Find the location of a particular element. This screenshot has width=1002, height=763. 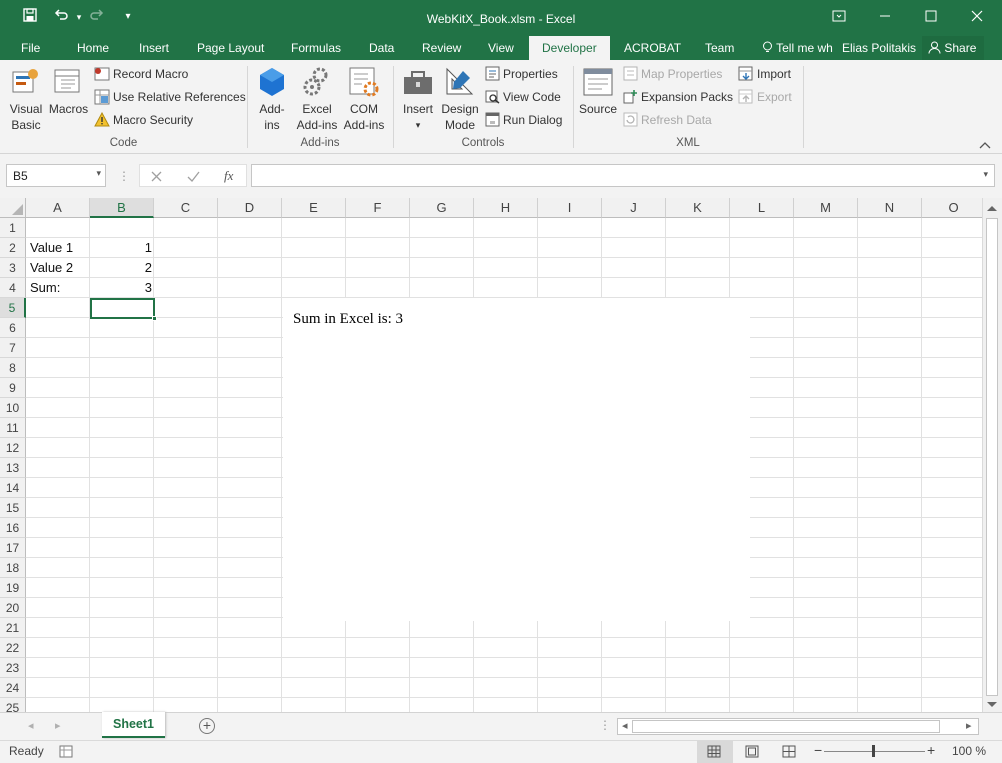

column-header-e: E is located at coordinates (314, 208).